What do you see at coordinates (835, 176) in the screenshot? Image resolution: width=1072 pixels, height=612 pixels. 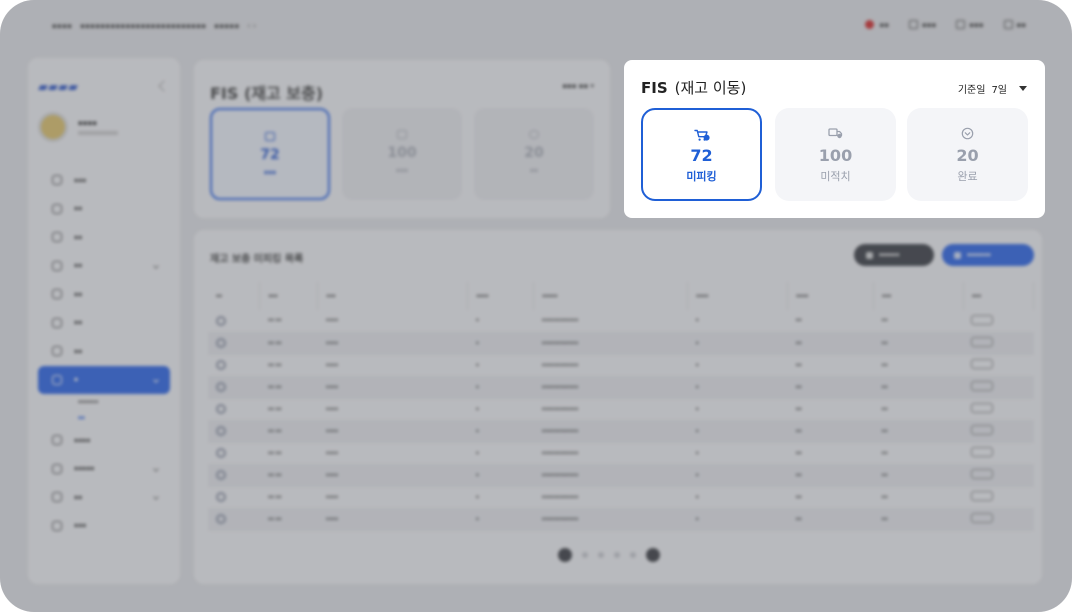 I see `tile-unstowed-label: 미적치` at bounding box center [835, 176].